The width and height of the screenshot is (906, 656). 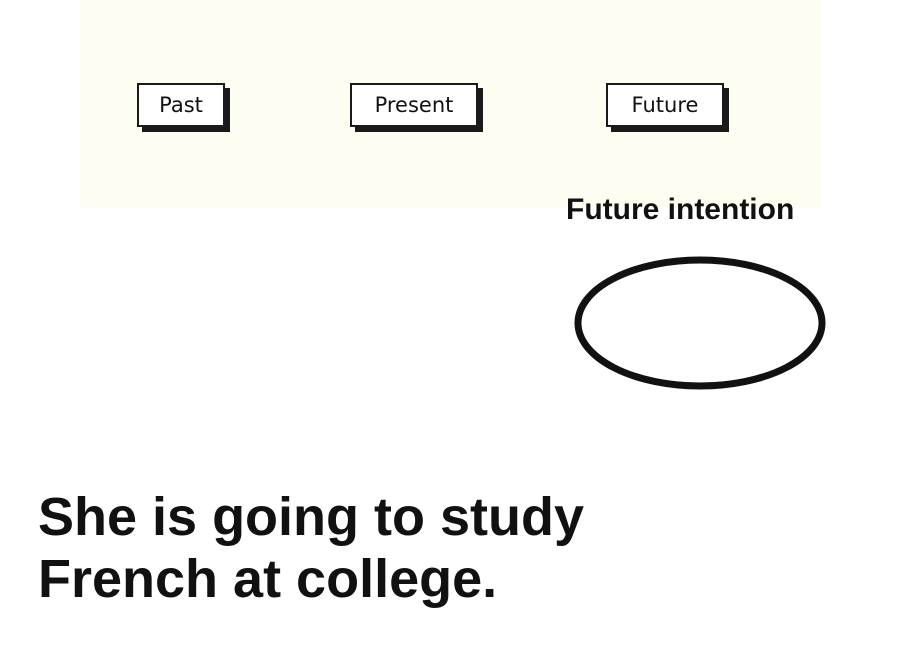 I want to click on future-label: Future, so click(x=665, y=105).